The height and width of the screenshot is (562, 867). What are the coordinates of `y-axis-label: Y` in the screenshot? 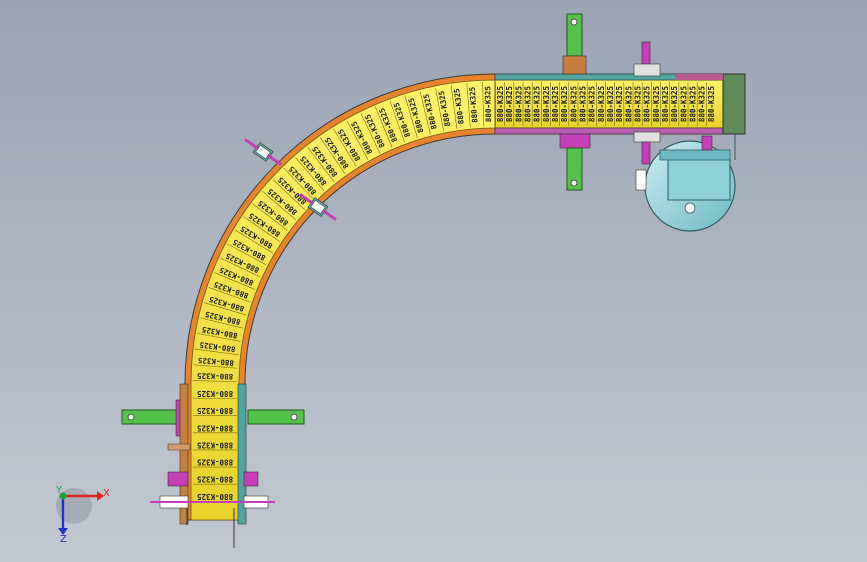 It's located at (59, 490).